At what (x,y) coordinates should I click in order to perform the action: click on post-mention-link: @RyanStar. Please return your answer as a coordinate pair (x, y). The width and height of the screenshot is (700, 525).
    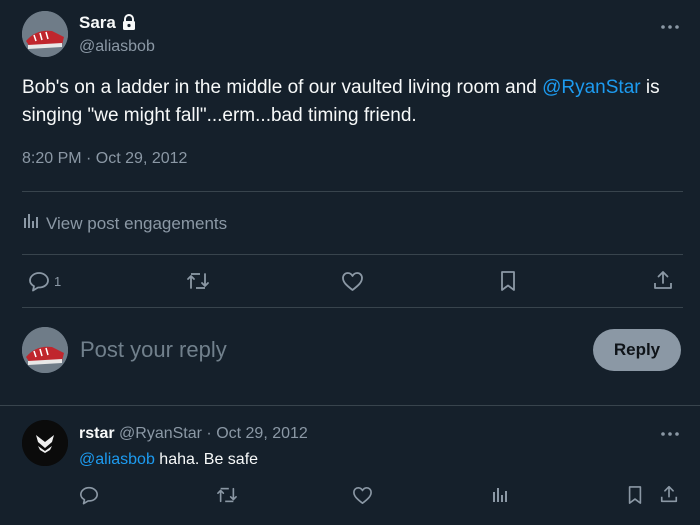
    Looking at the image, I should click on (591, 87).